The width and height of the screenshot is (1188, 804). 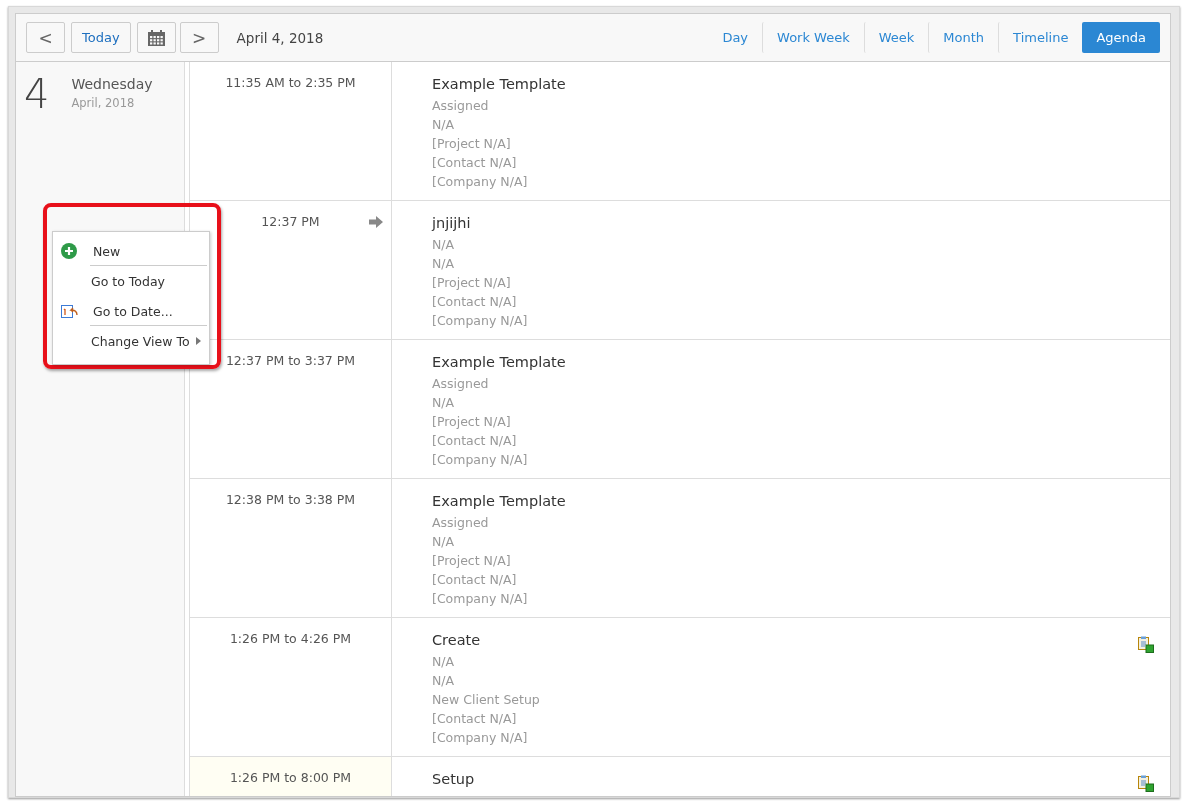 I want to click on time-cell: 1:26 PM to 8:00 PM, so click(x=291, y=776).